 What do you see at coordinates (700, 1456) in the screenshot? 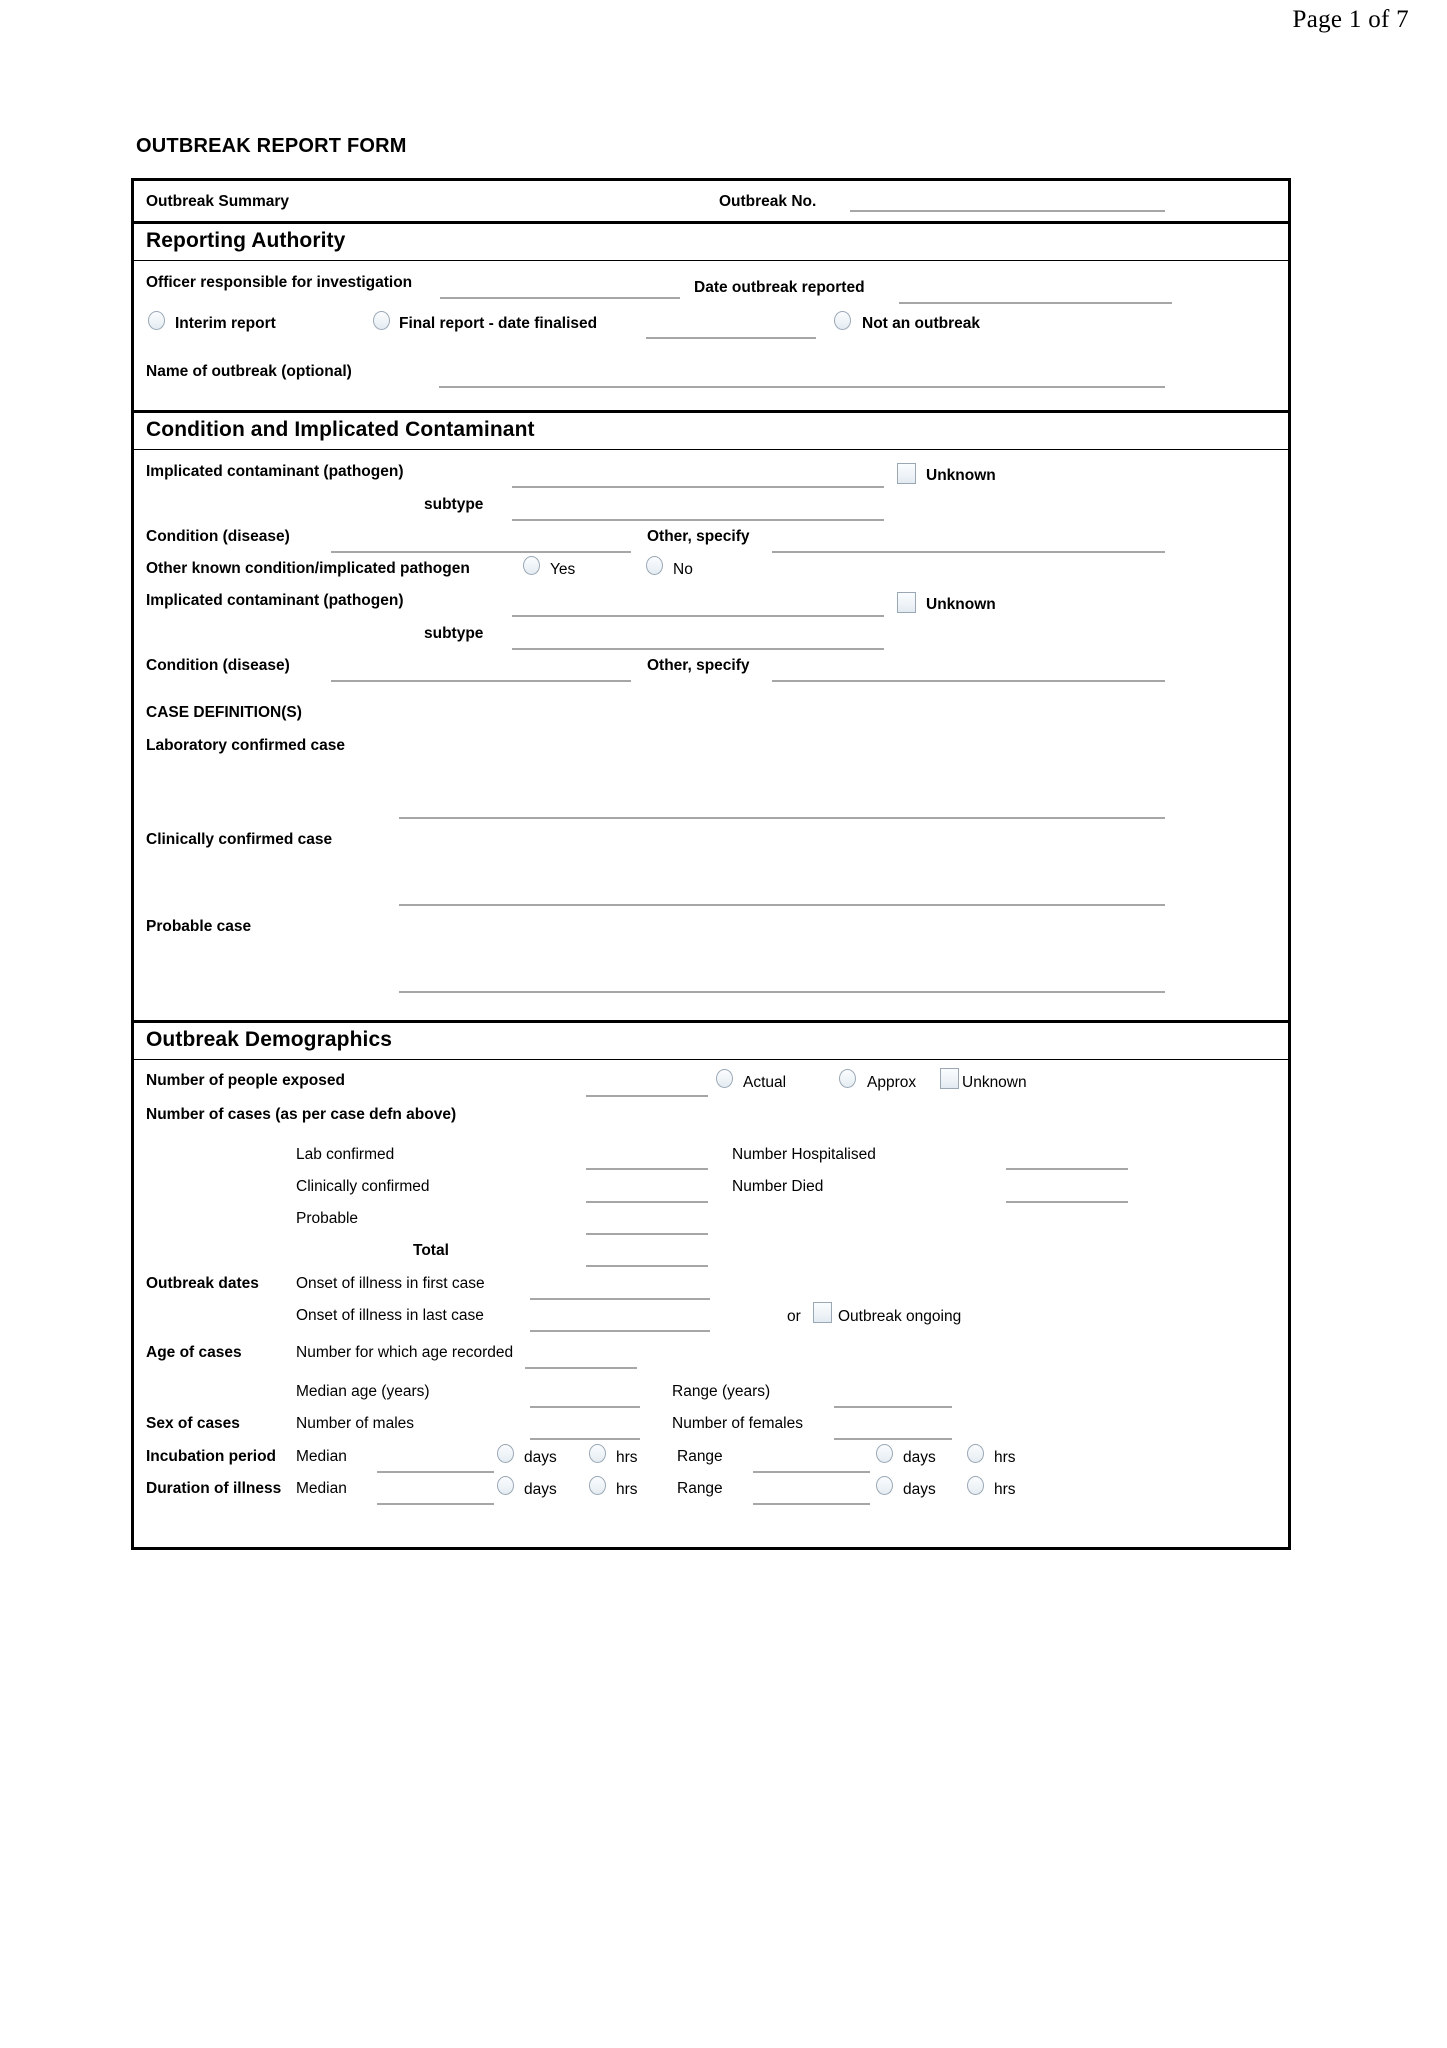
I see `incubation-range-label: Range` at bounding box center [700, 1456].